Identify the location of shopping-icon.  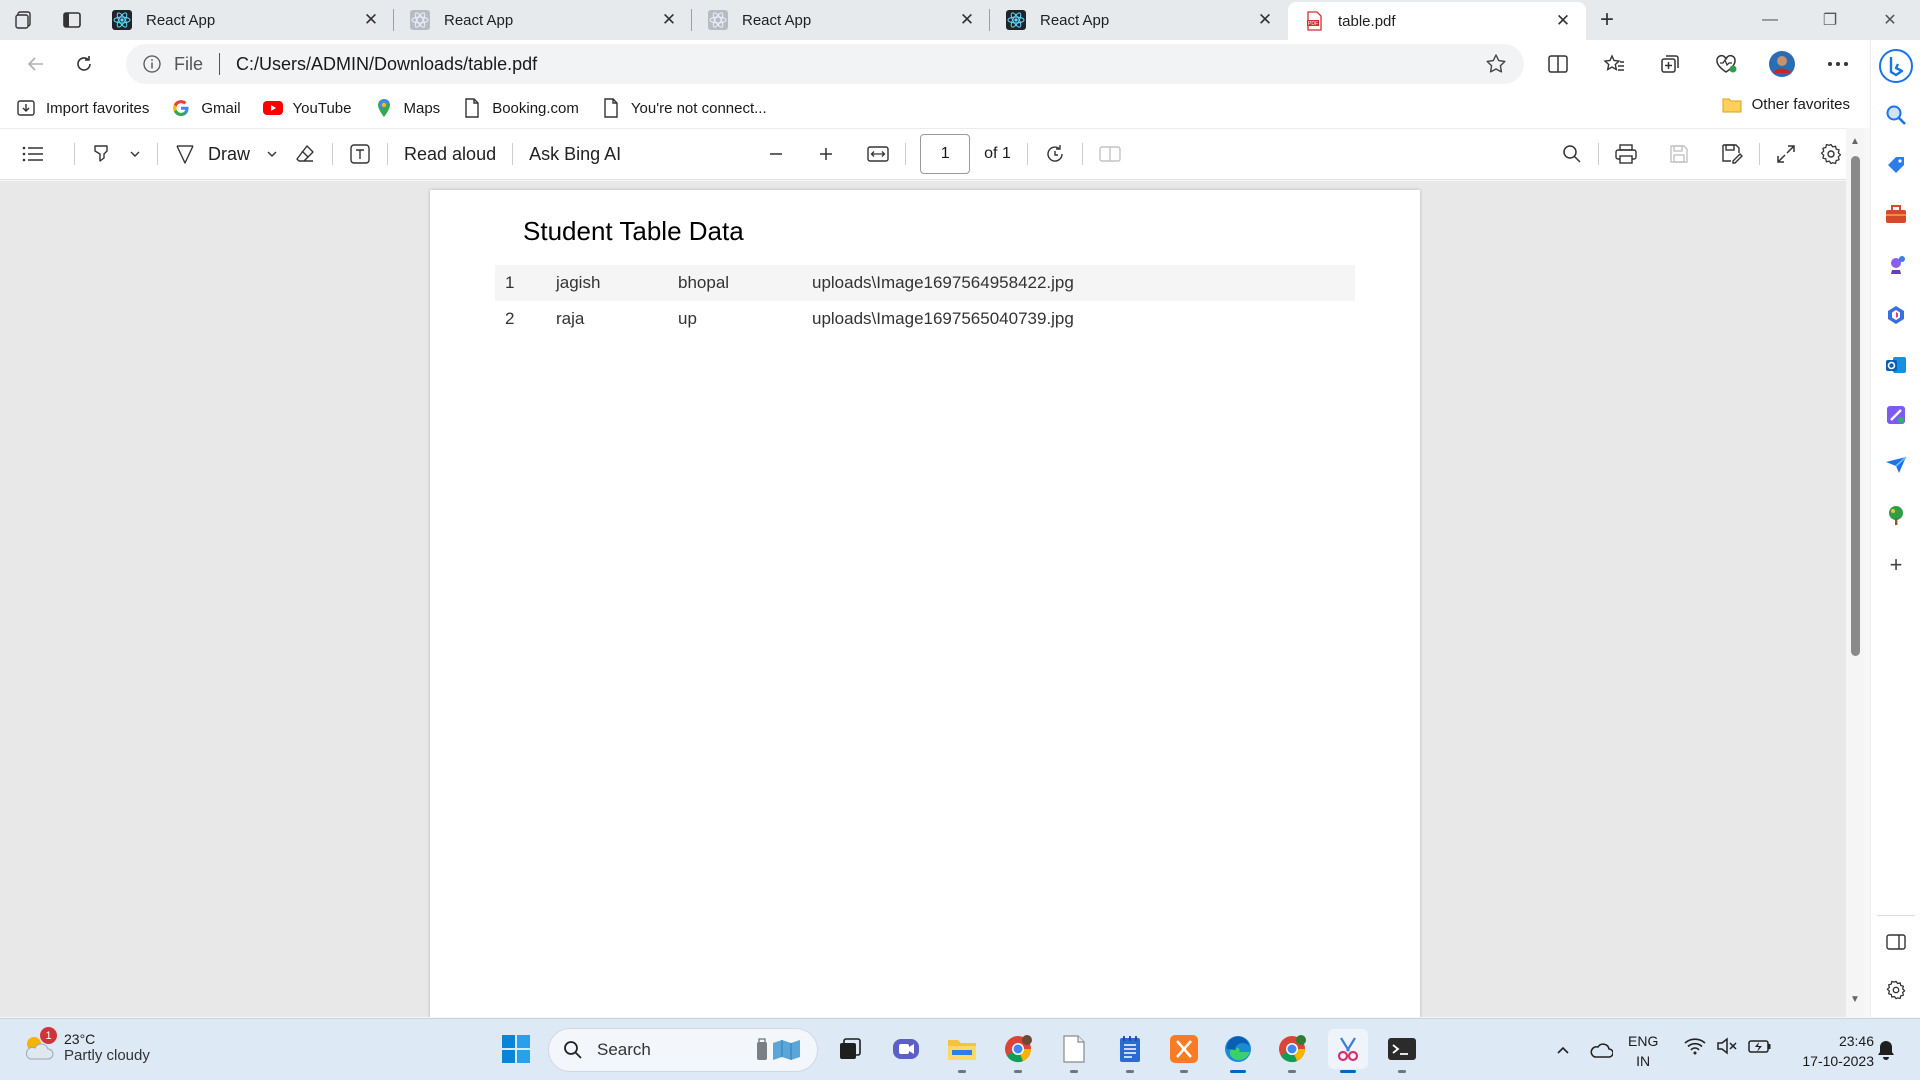
(1896, 165).